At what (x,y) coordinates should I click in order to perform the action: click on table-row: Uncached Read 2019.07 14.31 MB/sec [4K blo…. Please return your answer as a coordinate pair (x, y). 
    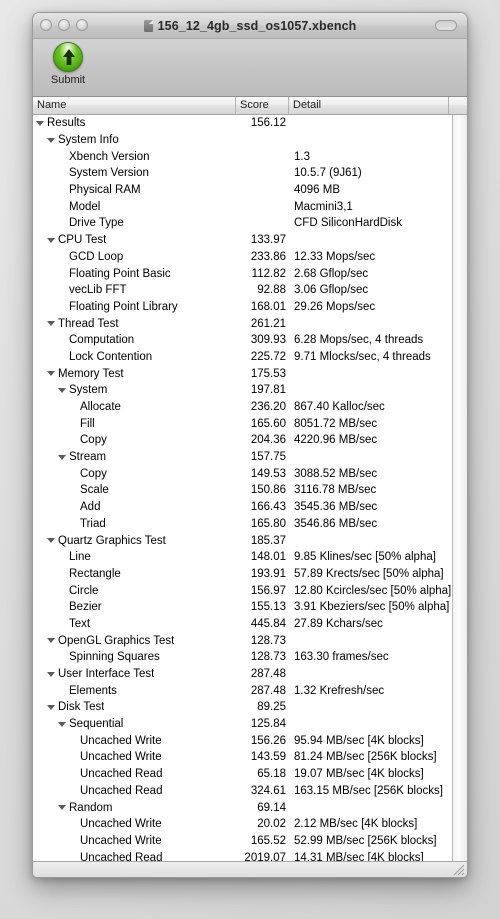
    Looking at the image, I should click on (242, 855).